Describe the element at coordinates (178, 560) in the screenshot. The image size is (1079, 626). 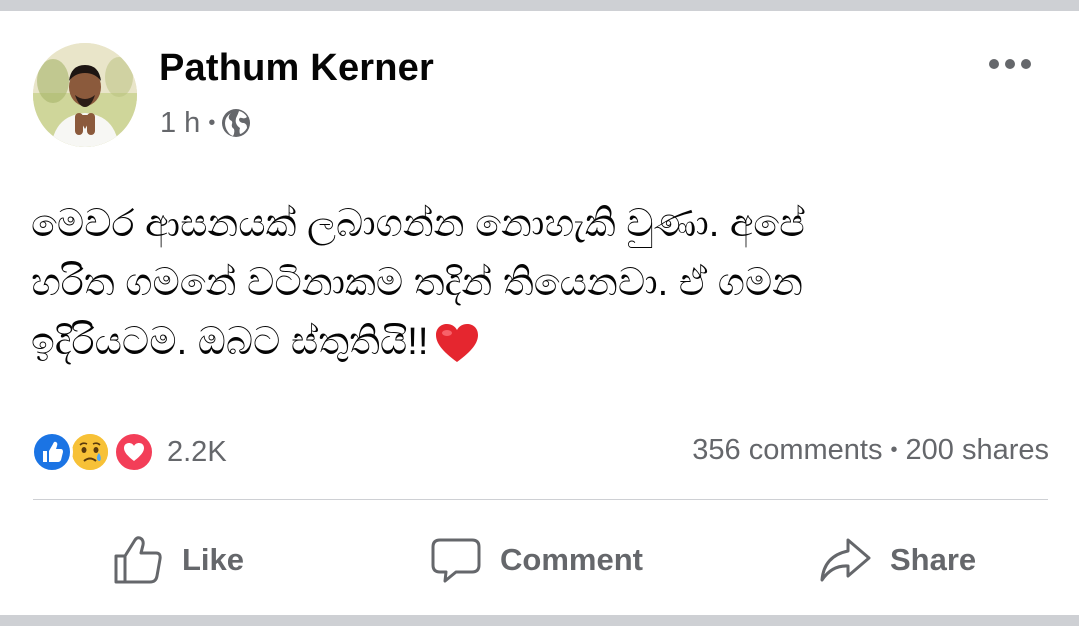
I see `like-button: Like` at that location.